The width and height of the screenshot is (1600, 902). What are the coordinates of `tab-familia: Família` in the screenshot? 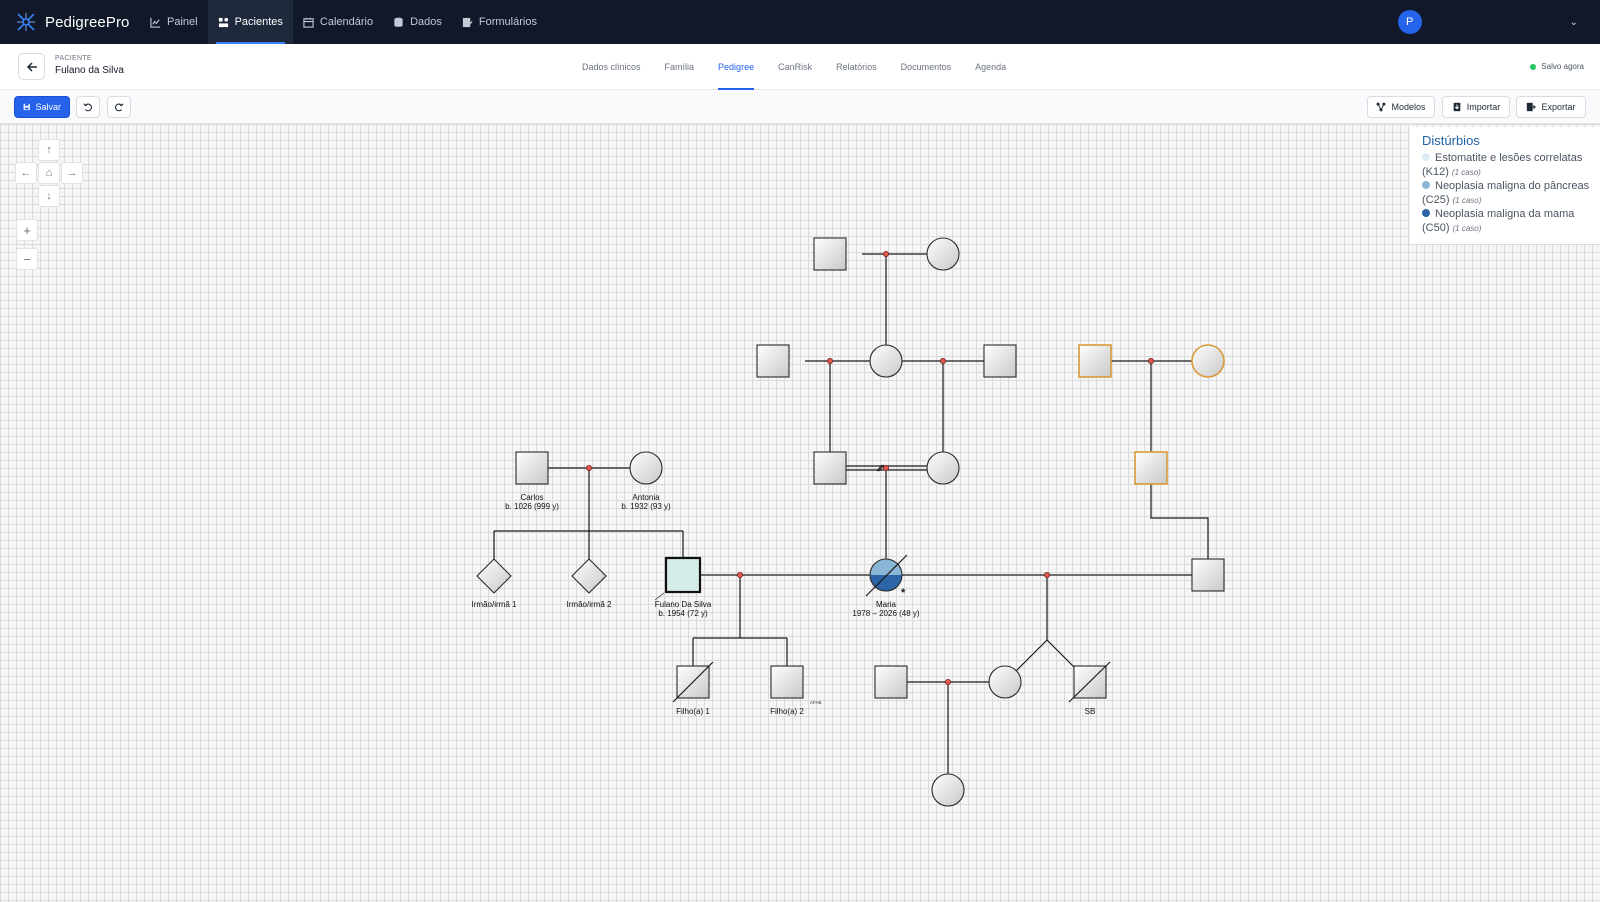 It's located at (680, 67).